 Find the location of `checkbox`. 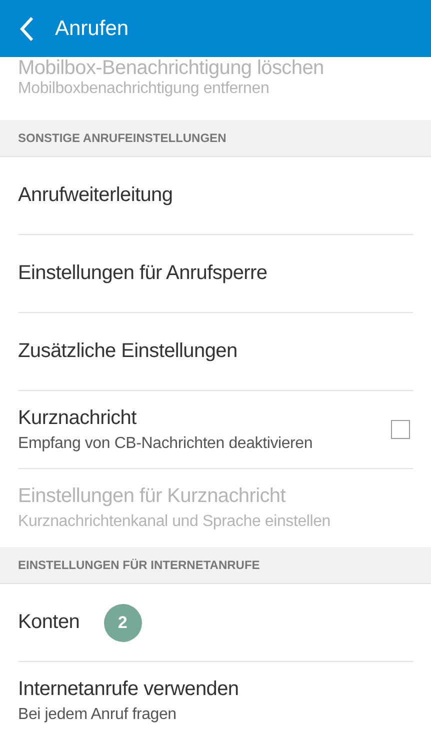

checkbox is located at coordinates (400, 429).